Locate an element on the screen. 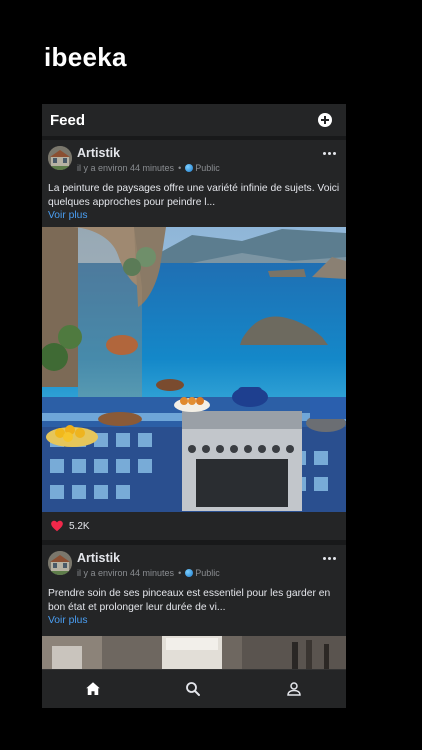 The width and height of the screenshot is (422, 750). profile-icon is located at coordinates (294, 689).